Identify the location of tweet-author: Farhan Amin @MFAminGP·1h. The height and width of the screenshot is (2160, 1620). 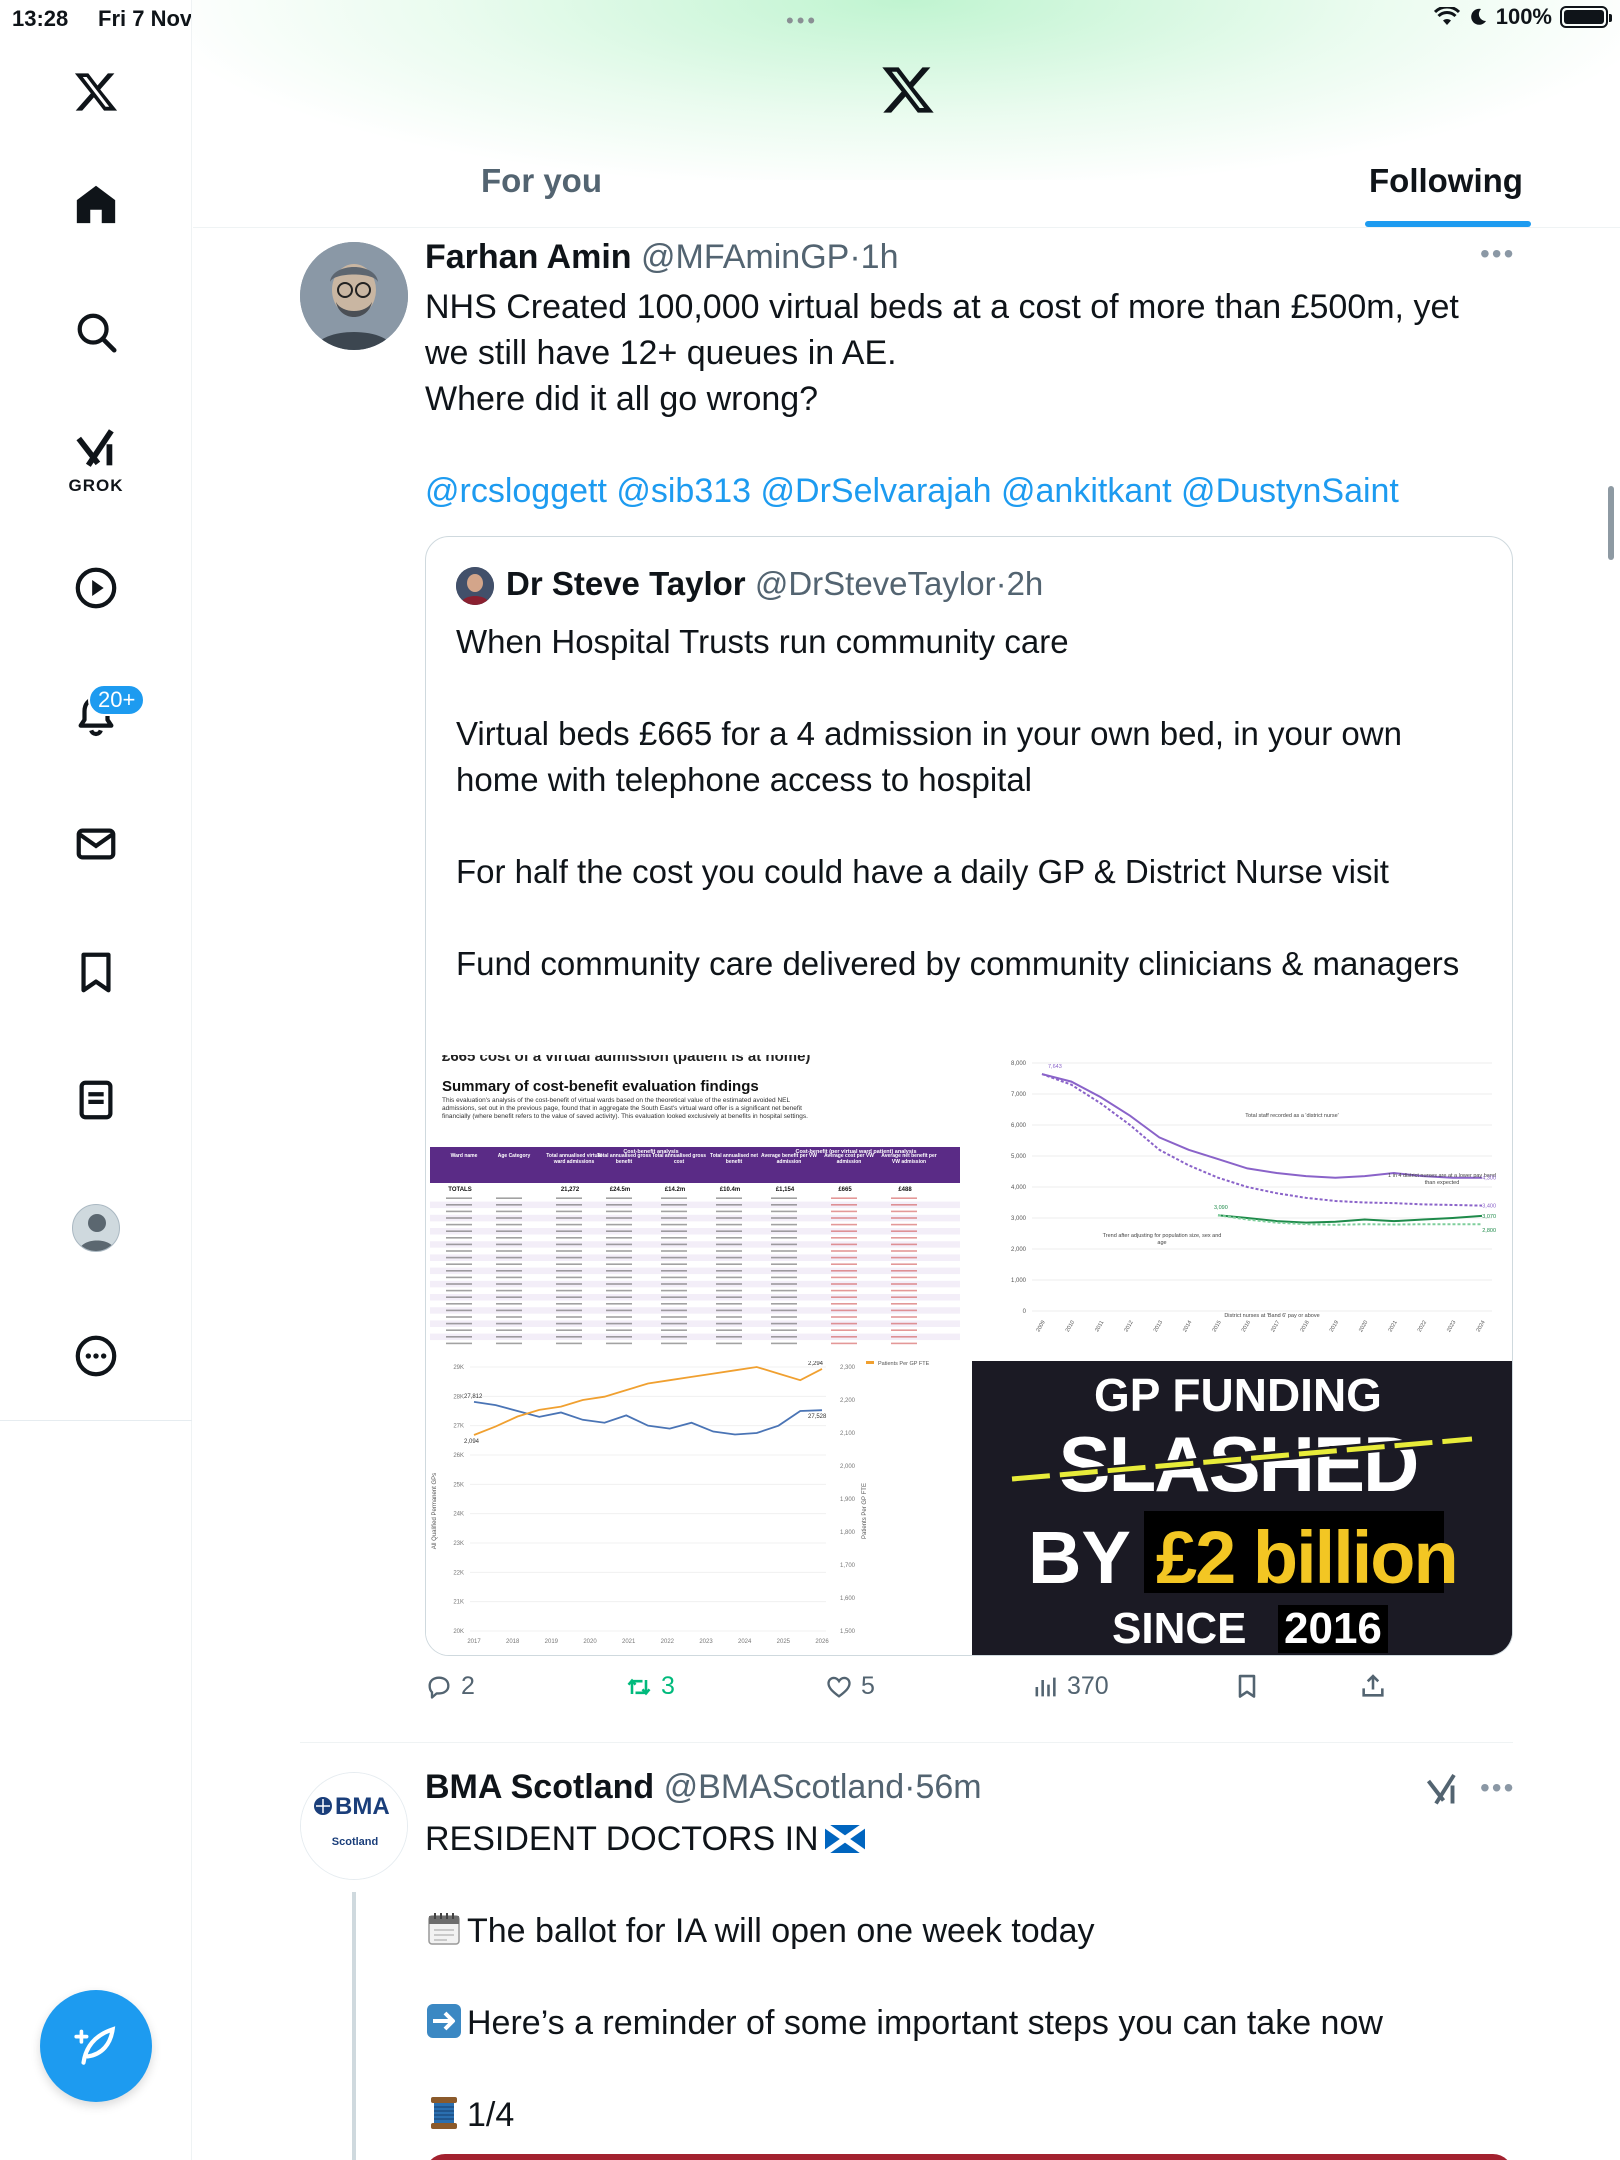
(661, 257).